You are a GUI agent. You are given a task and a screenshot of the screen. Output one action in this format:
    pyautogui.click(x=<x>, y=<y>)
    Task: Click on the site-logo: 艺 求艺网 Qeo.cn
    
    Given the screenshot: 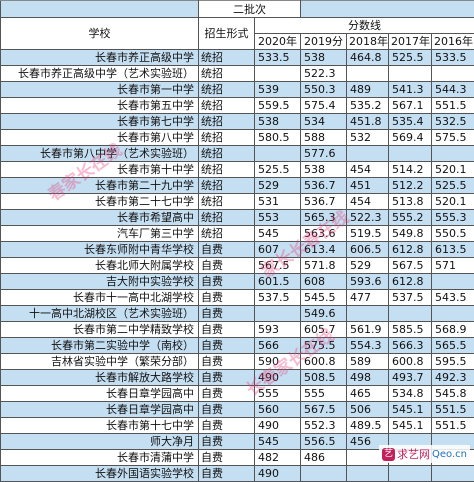 What is the action you would take?
    pyautogui.click(x=424, y=454)
    